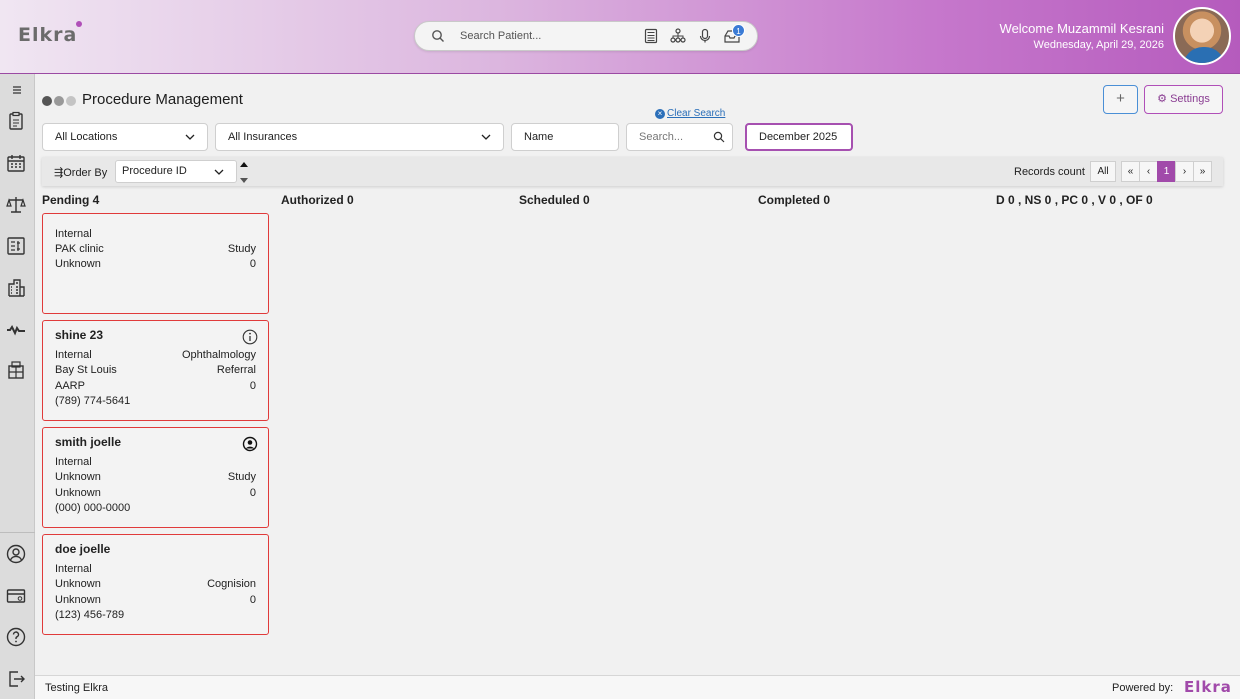 This screenshot has height=699, width=1240. I want to click on footer-logo: Elkra, so click(1208, 687).